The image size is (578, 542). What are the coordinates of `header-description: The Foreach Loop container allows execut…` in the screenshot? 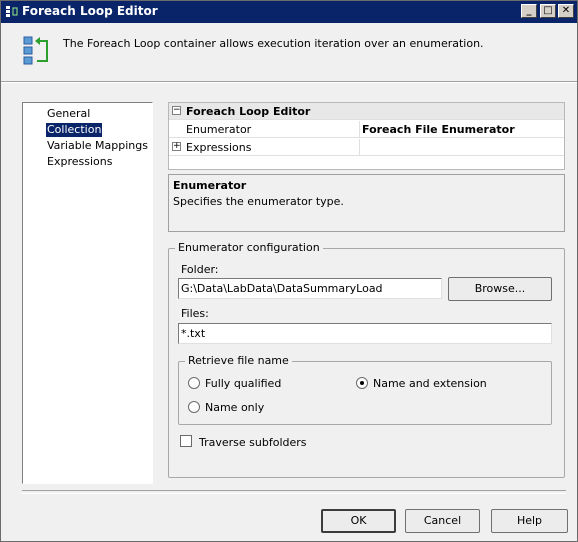 It's located at (273, 43).